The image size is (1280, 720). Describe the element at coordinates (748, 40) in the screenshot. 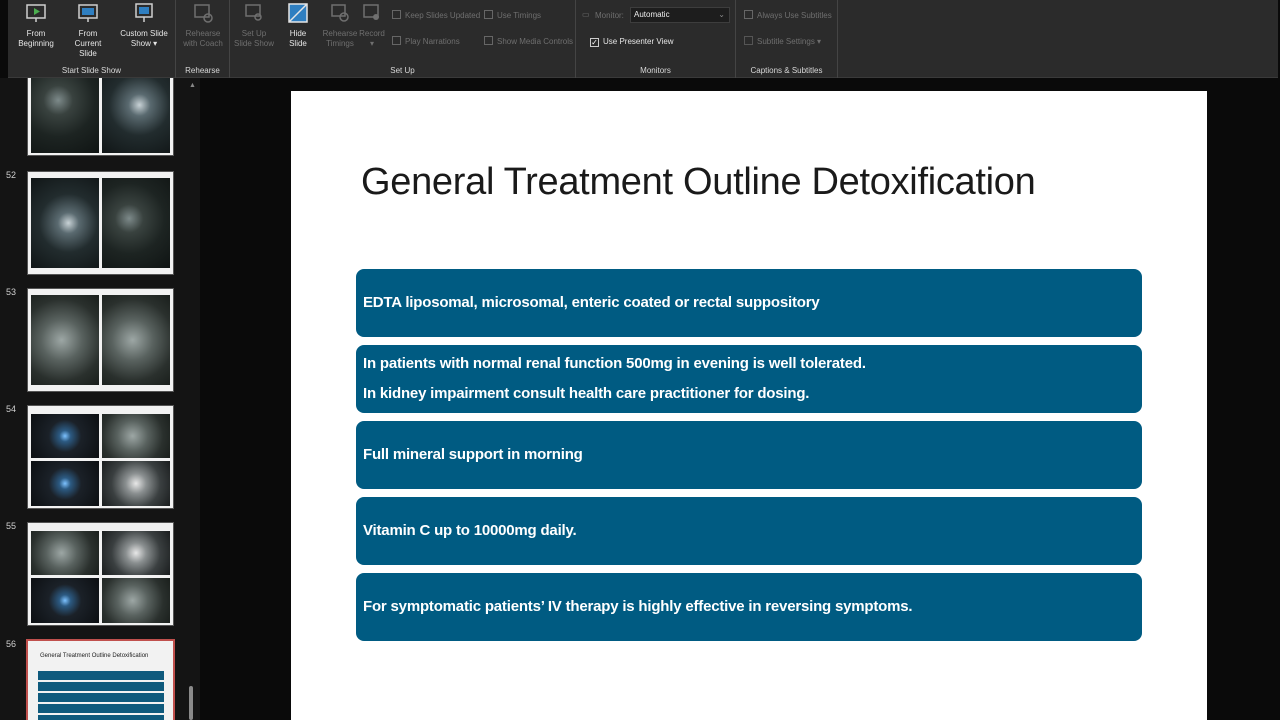

I see `subtitle-settings-icon` at that location.